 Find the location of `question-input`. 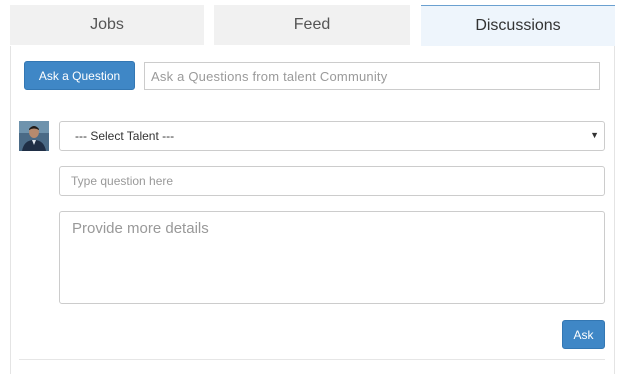

question-input is located at coordinates (332, 181).